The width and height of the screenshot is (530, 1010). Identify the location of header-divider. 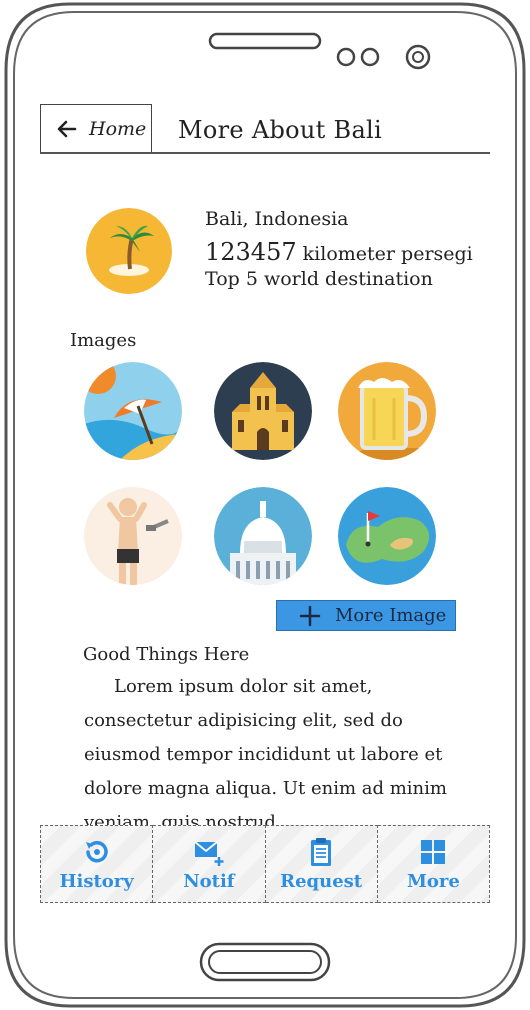
(265, 153).